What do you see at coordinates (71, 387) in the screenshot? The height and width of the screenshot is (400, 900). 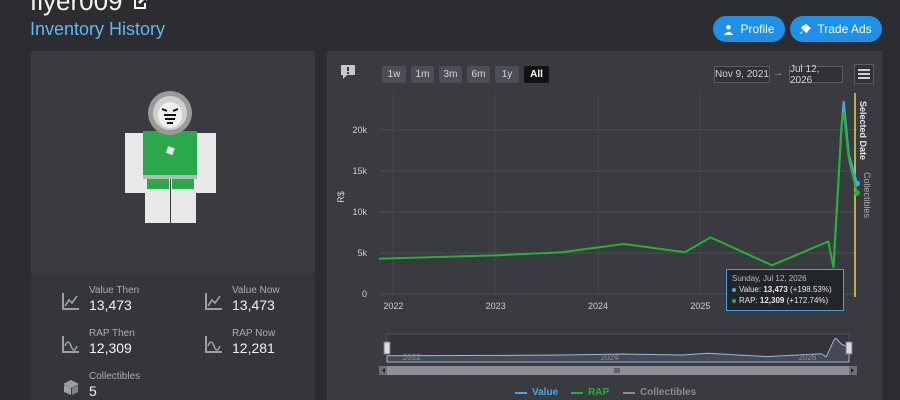 I see `box-icon` at bounding box center [71, 387].